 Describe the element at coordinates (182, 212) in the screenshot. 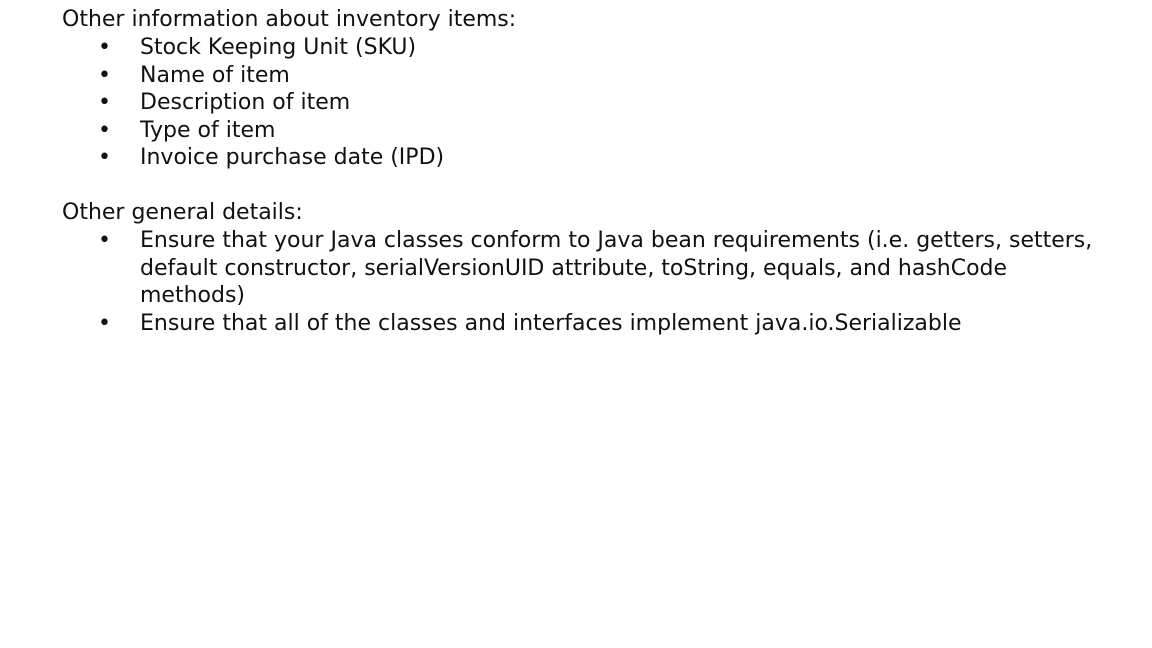

I see `section-heading: Other general details:` at that location.